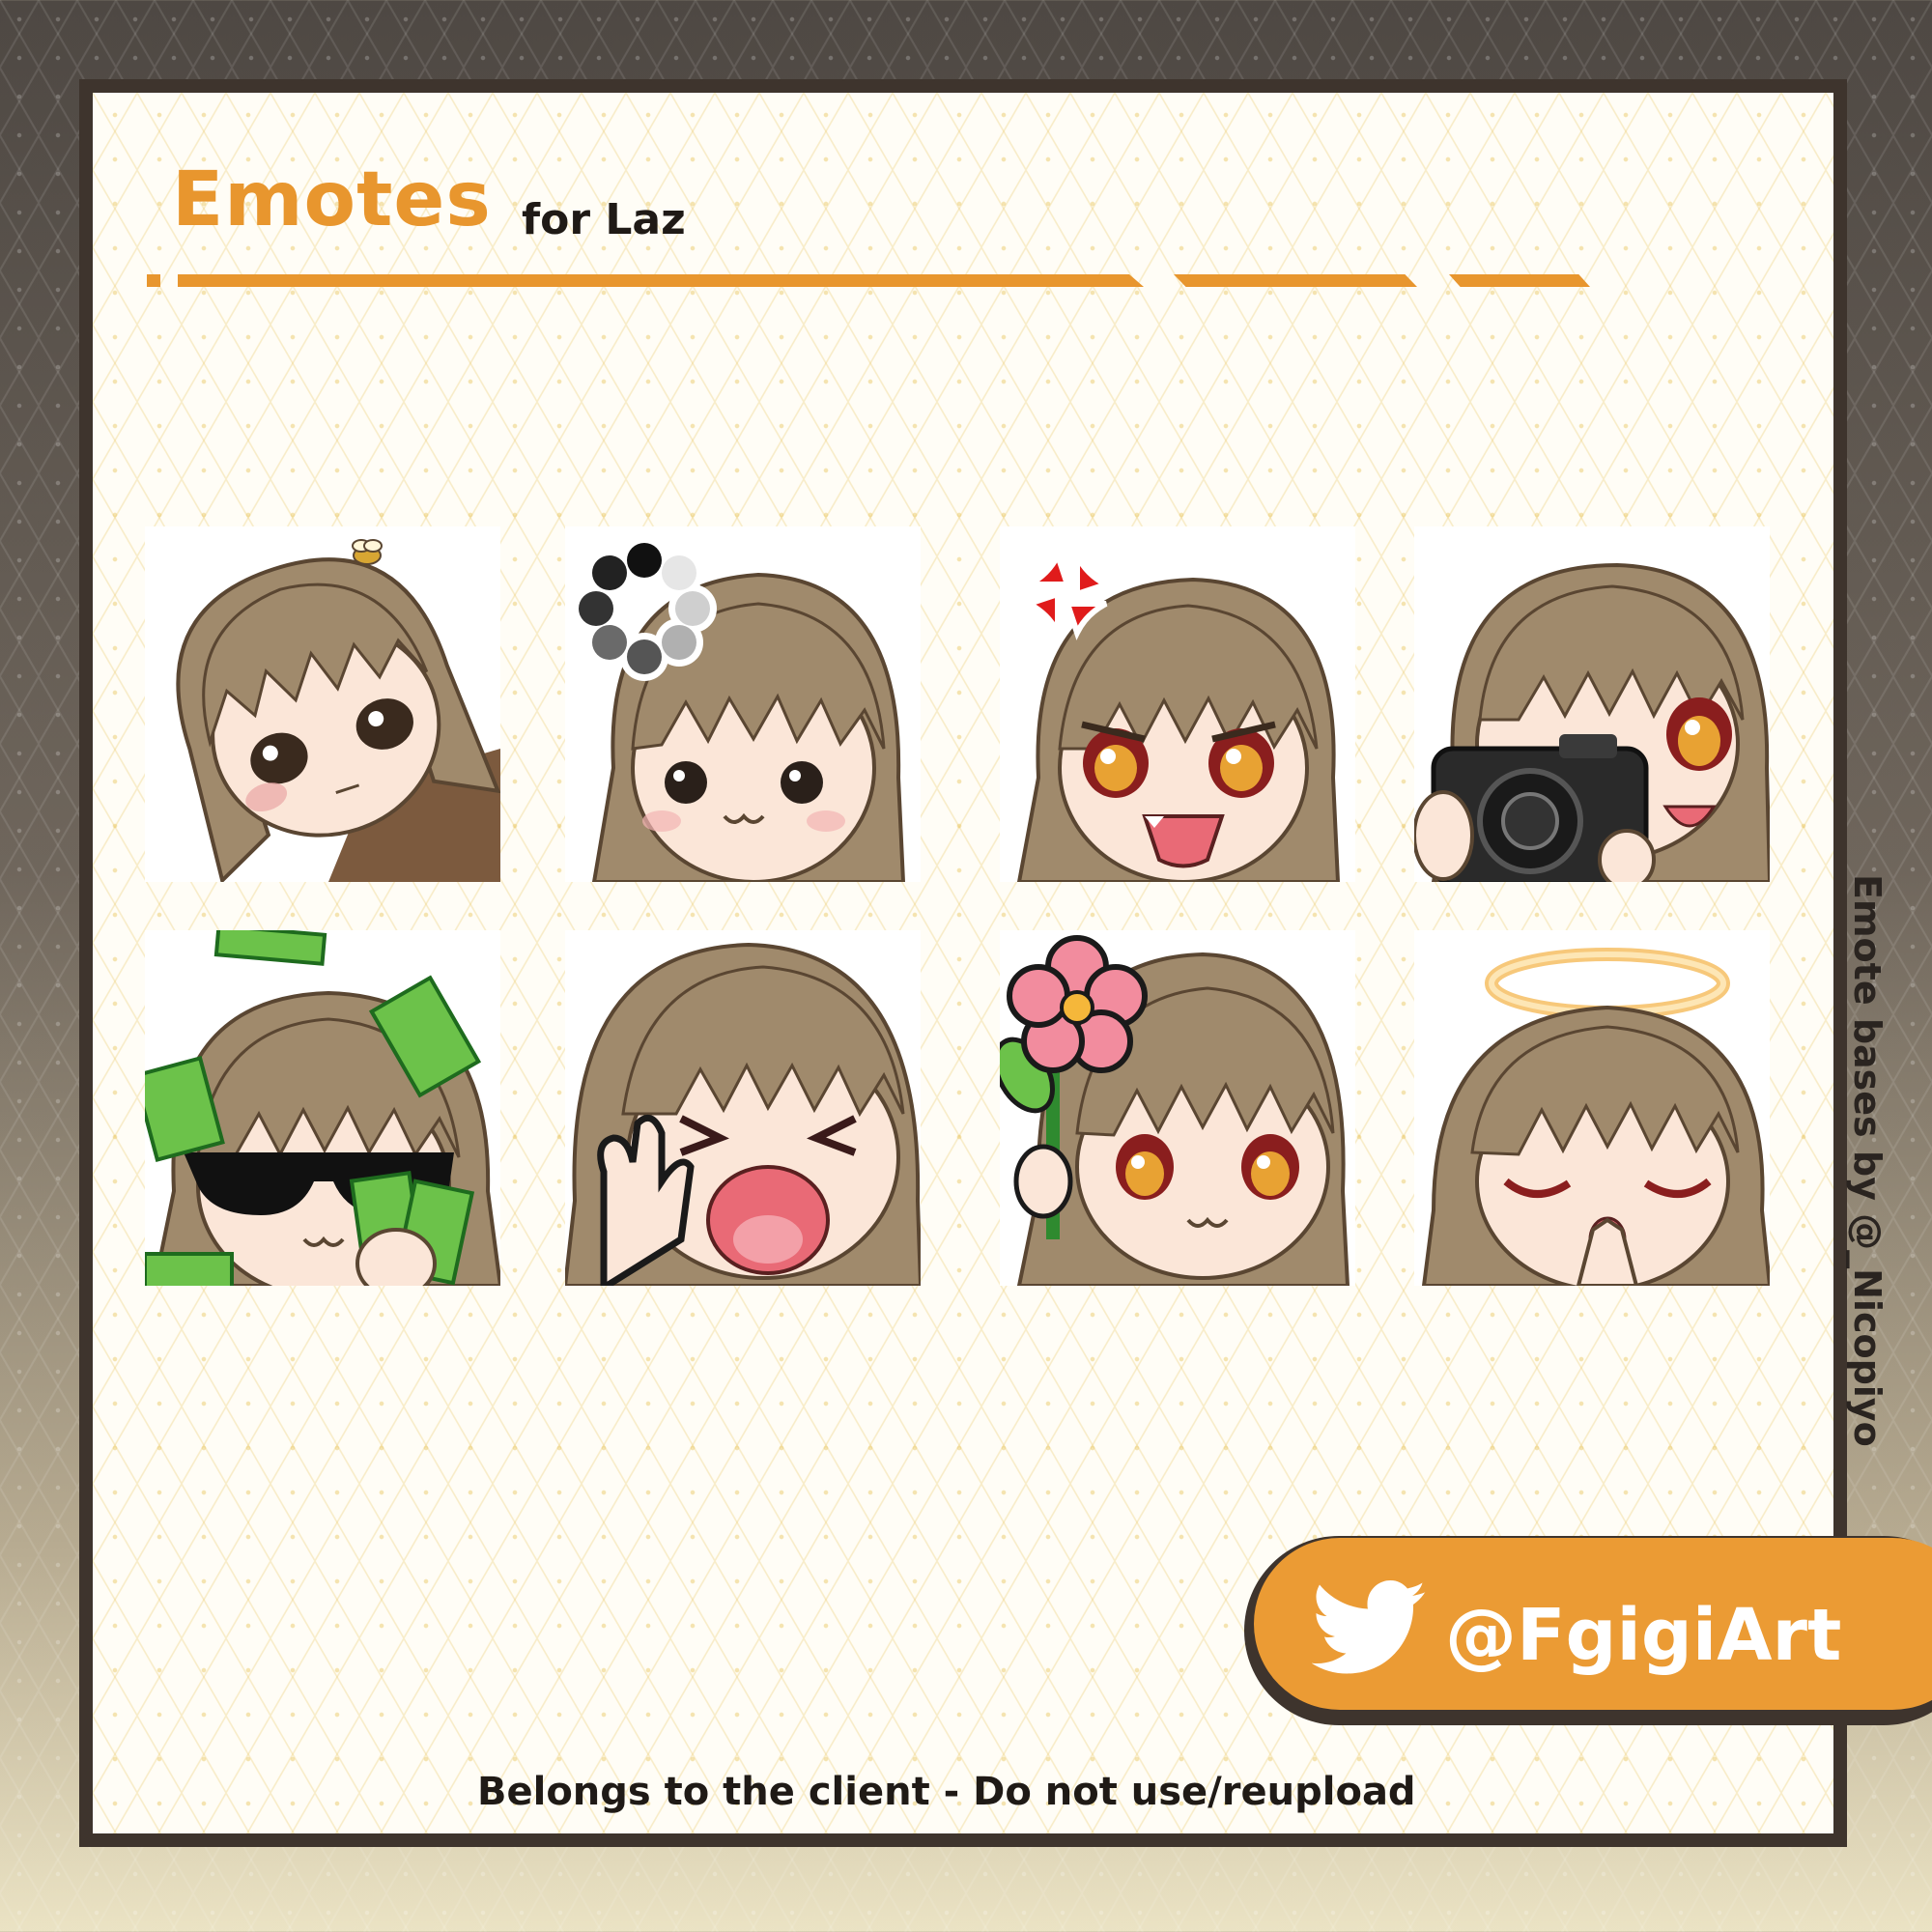 This screenshot has height=1932, width=1932. What do you see at coordinates (1519, 280) in the screenshot?
I see `header-rule-short` at bounding box center [1519, 280].